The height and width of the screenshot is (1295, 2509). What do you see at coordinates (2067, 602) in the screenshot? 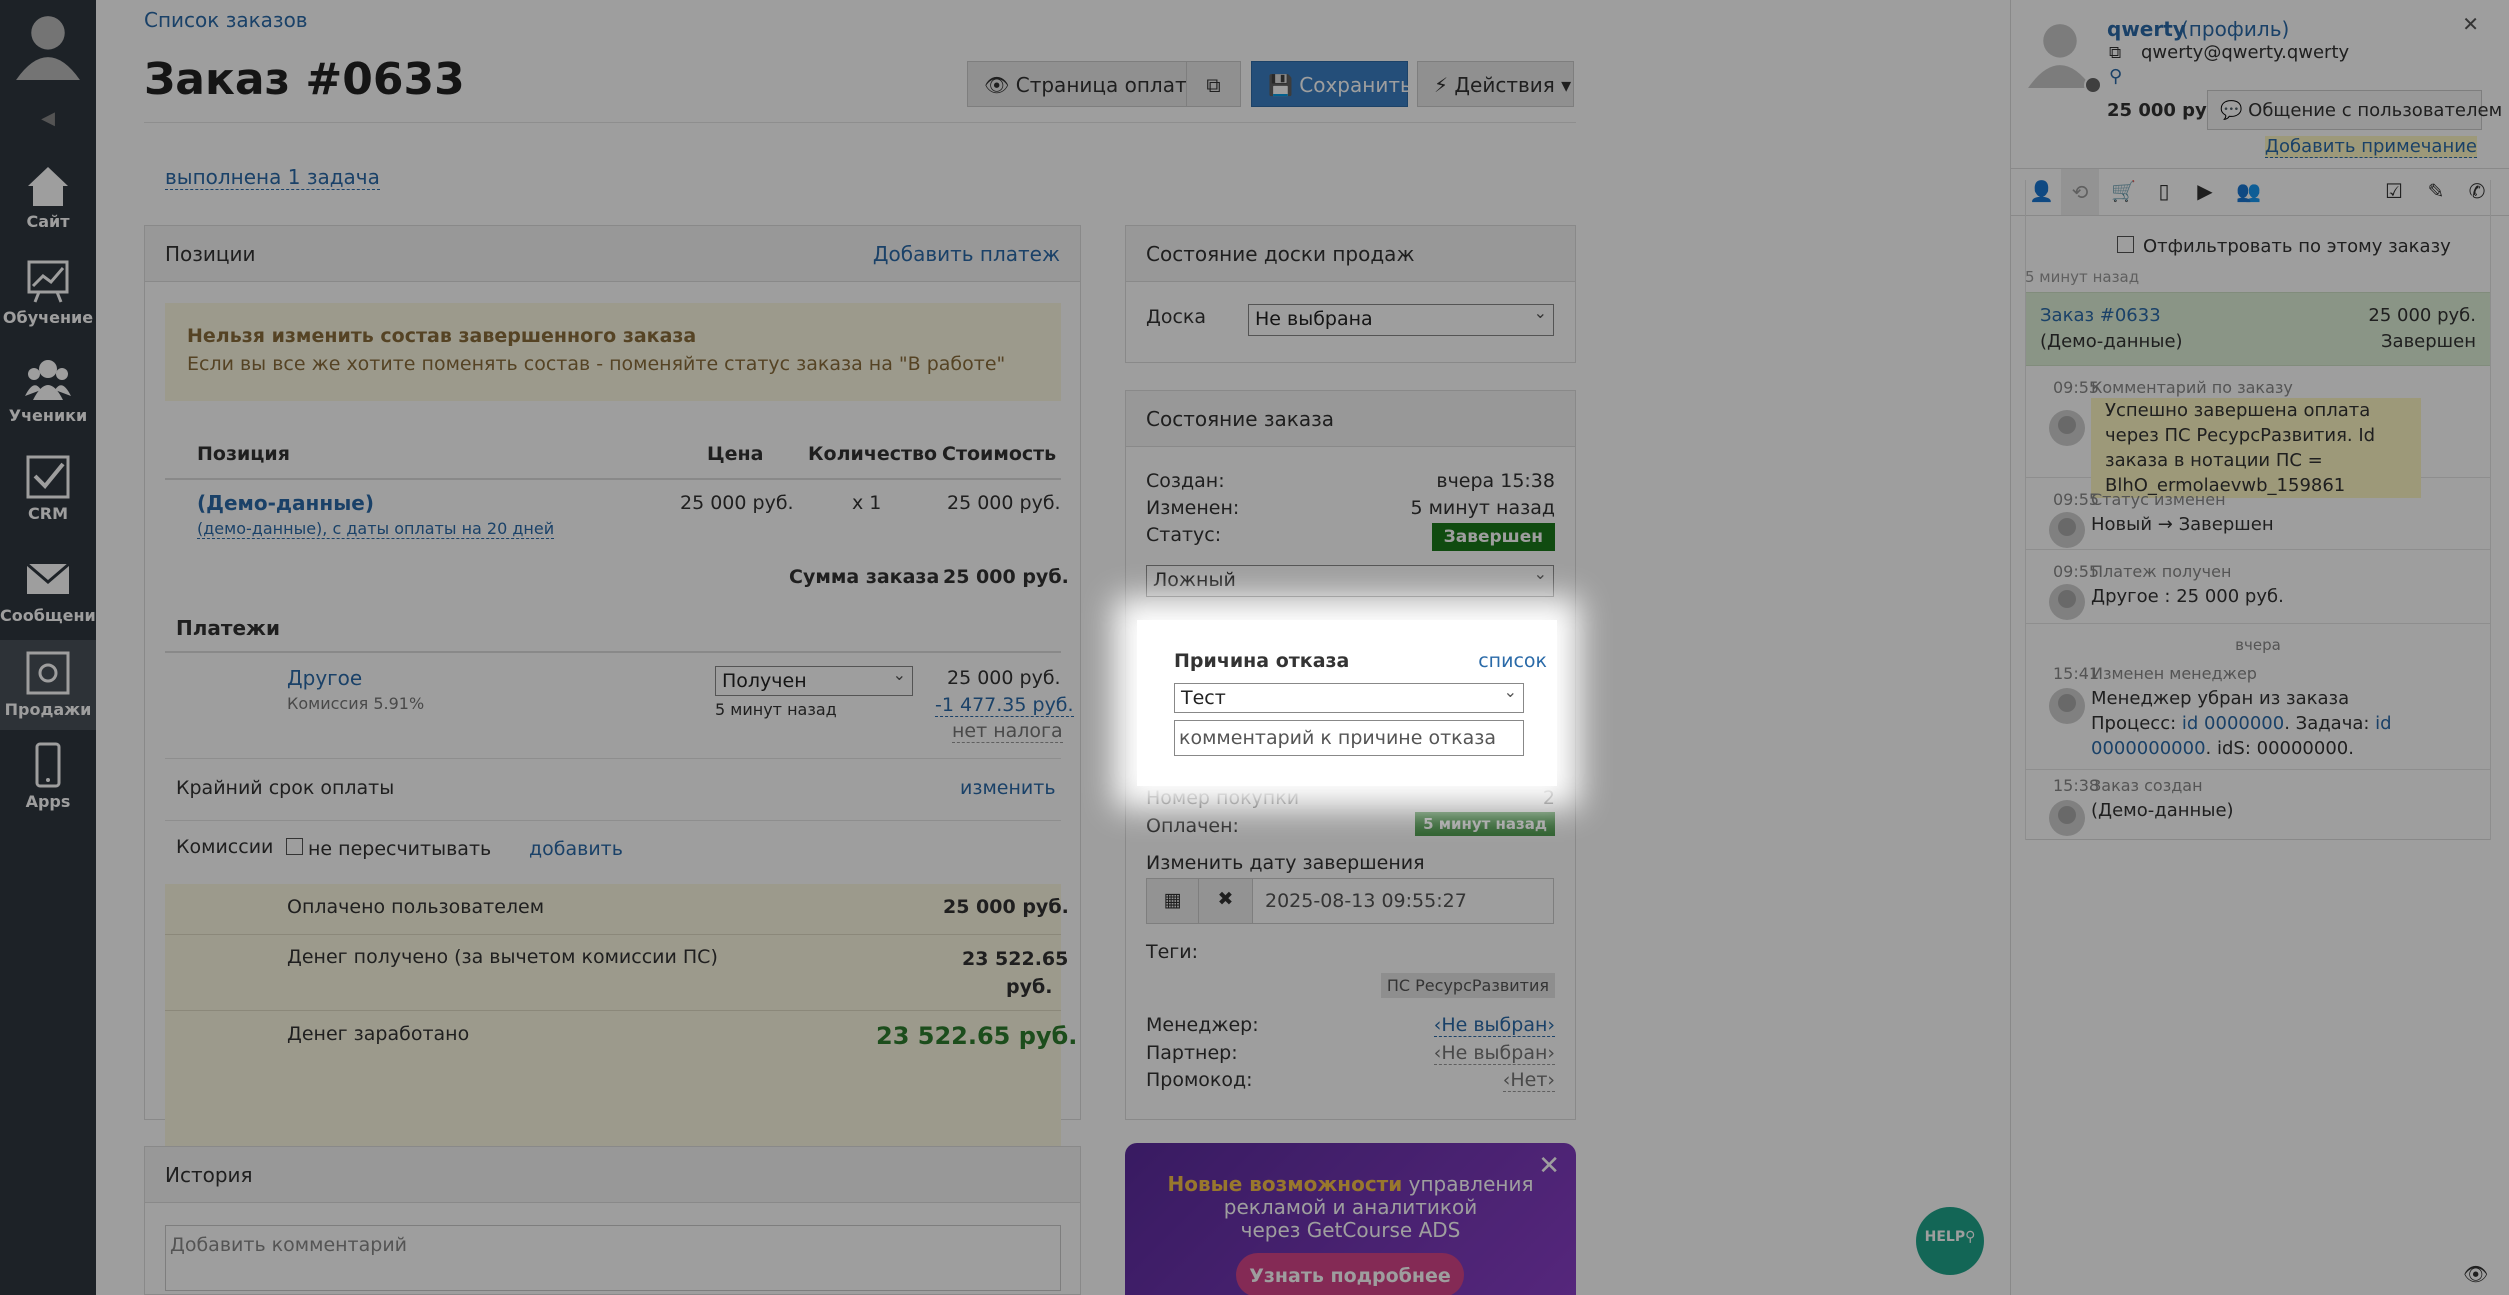
I see `avatar-icon` at bounding box center [2067, 602].